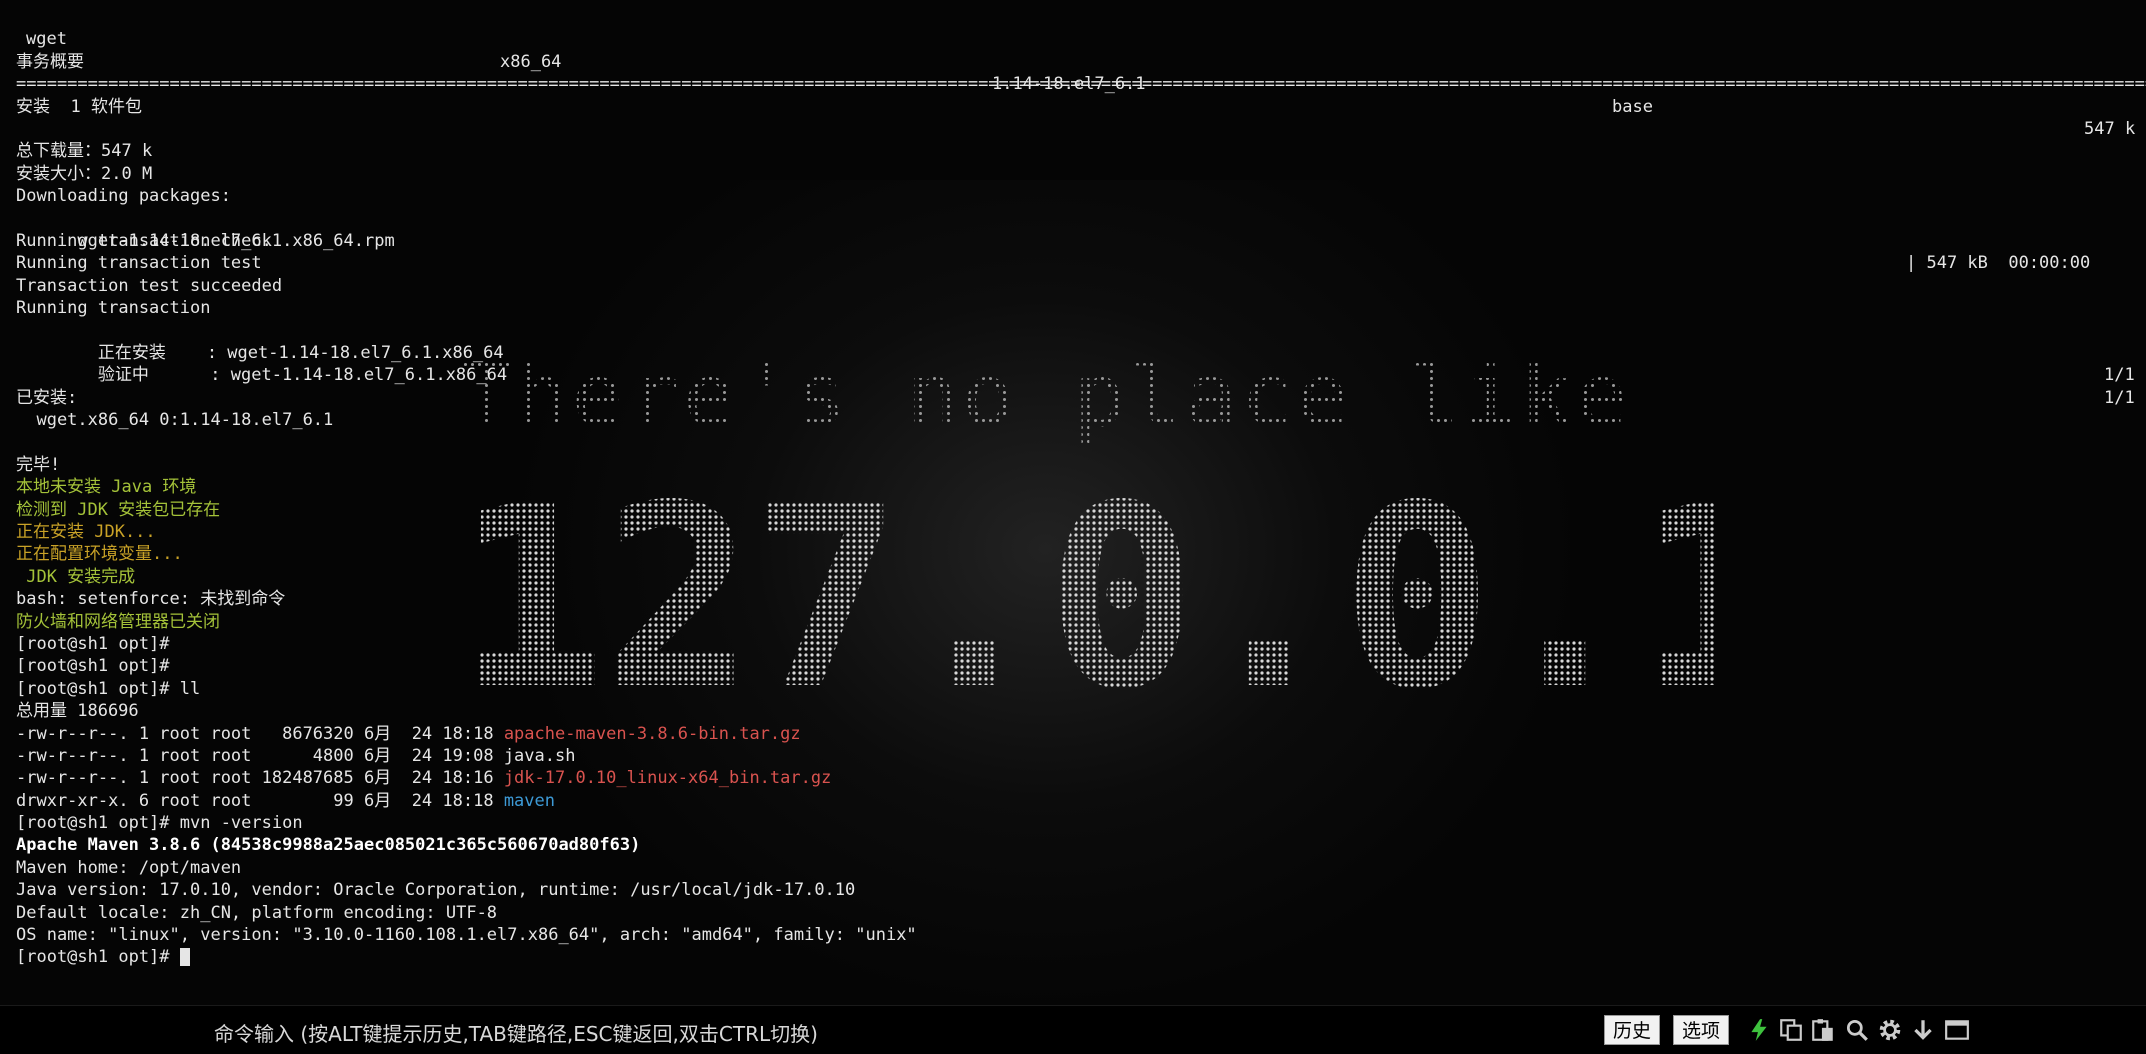 This screenshot has height=1054, width=2146. What do you see at coordinates (84, 173) in the screenshot?
I see `install-size: 安装大小：2.0 M` at bounding box center [84, 173].